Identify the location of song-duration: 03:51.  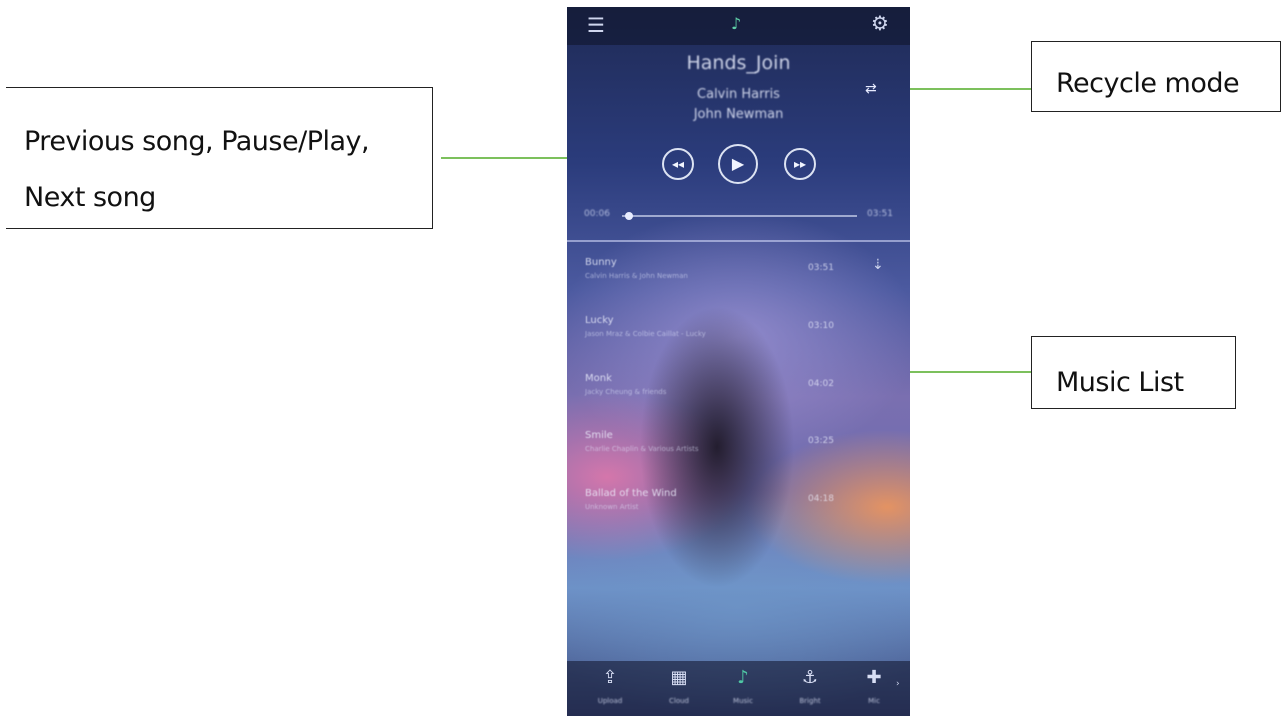
(821, 268).